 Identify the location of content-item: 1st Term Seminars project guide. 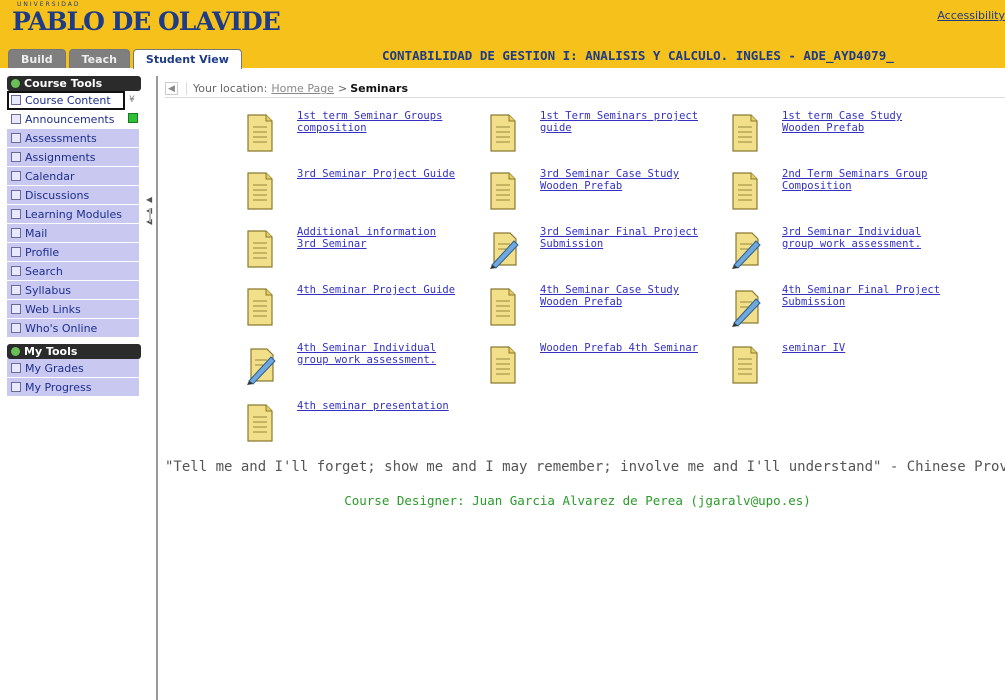
(603, 135).